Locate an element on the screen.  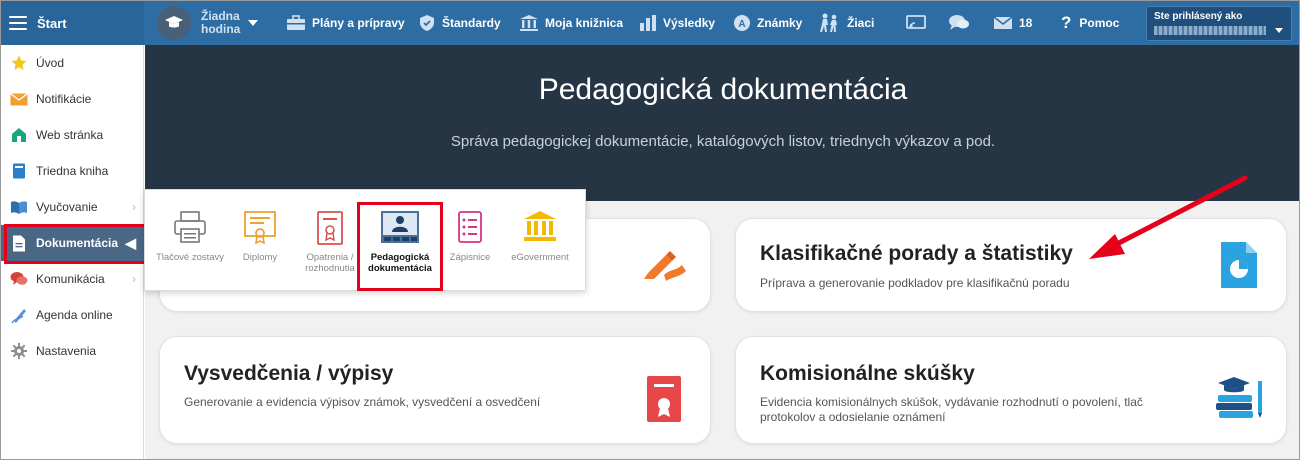
submenu-opatrenia: Opatrenia / rozhodnutia is located at coordinates (330, 242).